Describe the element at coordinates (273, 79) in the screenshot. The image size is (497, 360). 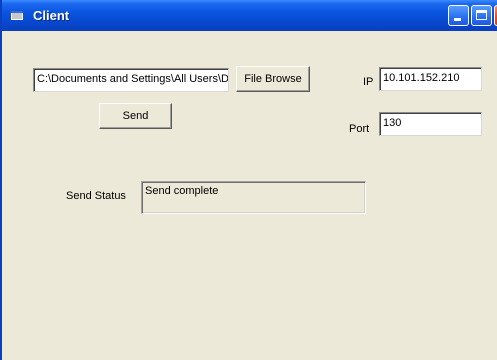
I see `file-browse-button: File Browse` at that location.